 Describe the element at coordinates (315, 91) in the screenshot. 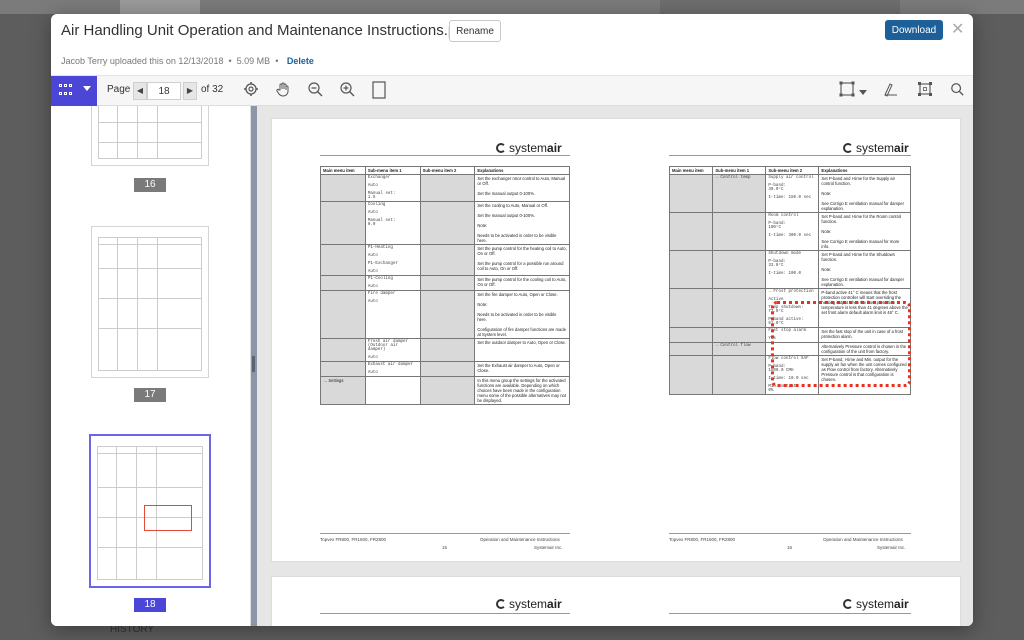

I see `zoom-out-icon` at that location.